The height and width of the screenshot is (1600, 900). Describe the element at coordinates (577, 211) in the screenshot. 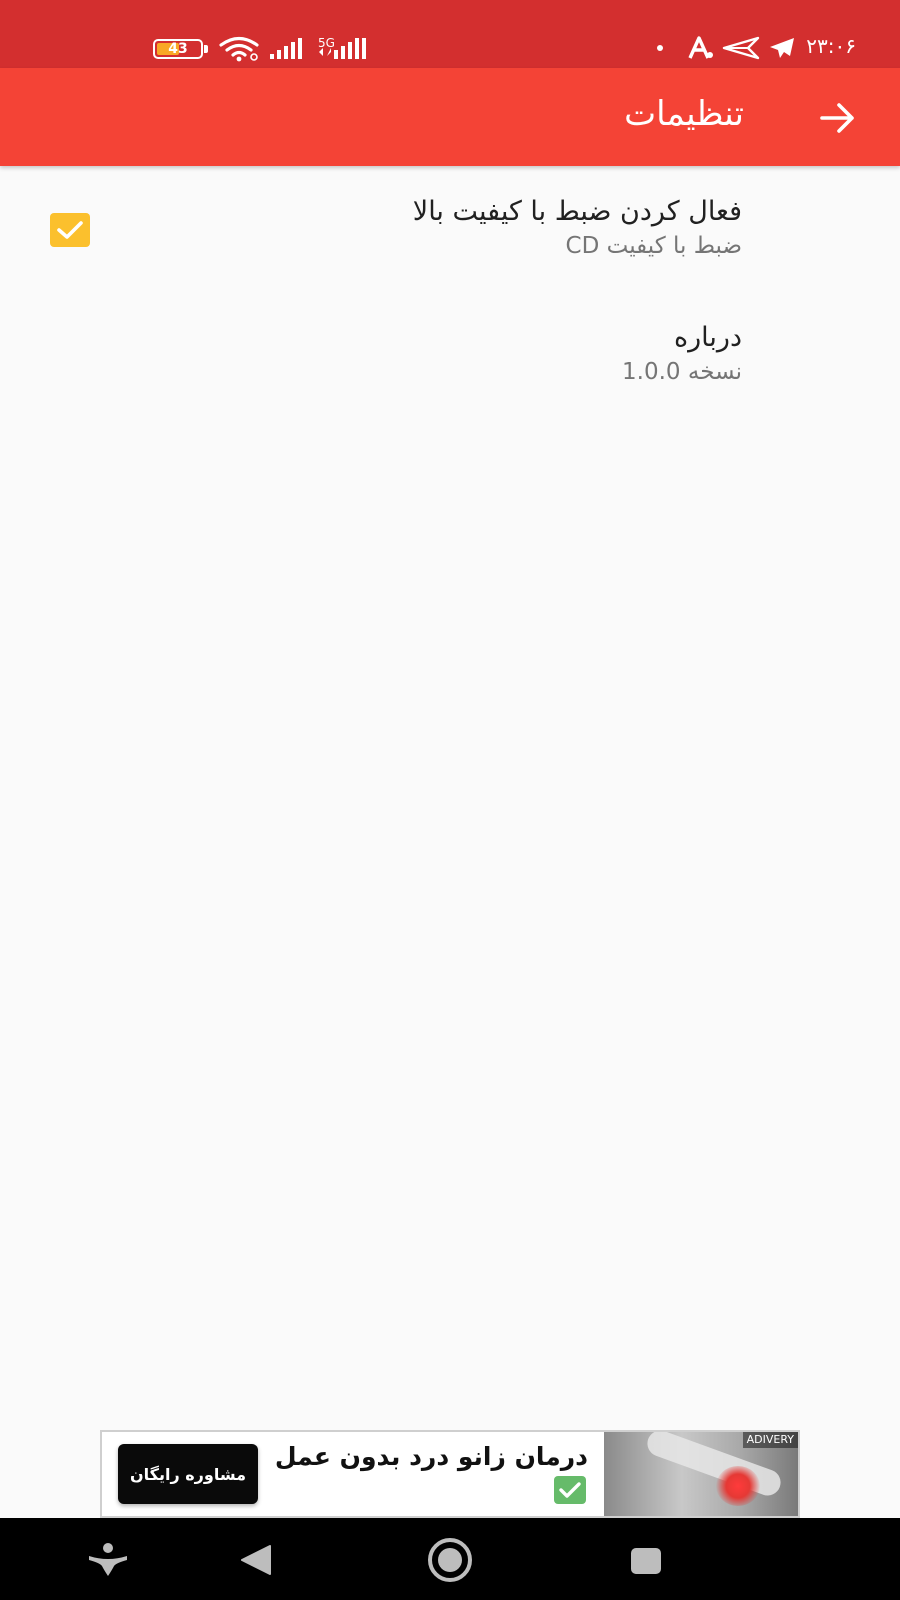

I see `pref-title: فعال کردن ضبط با کیفیت بالا` at that location.